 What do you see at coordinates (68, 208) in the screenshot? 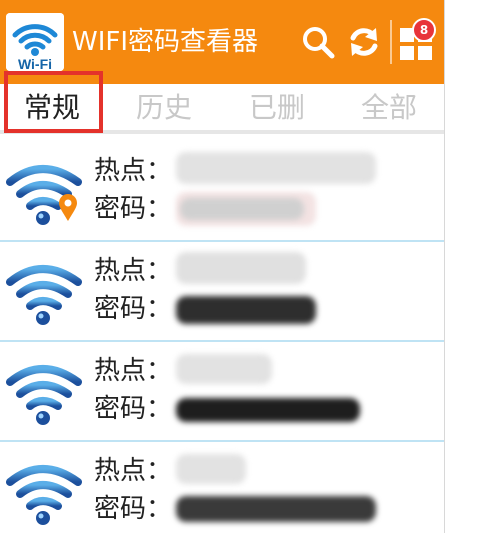
I see `location-pin-icon` at bounding box center [68, 208].